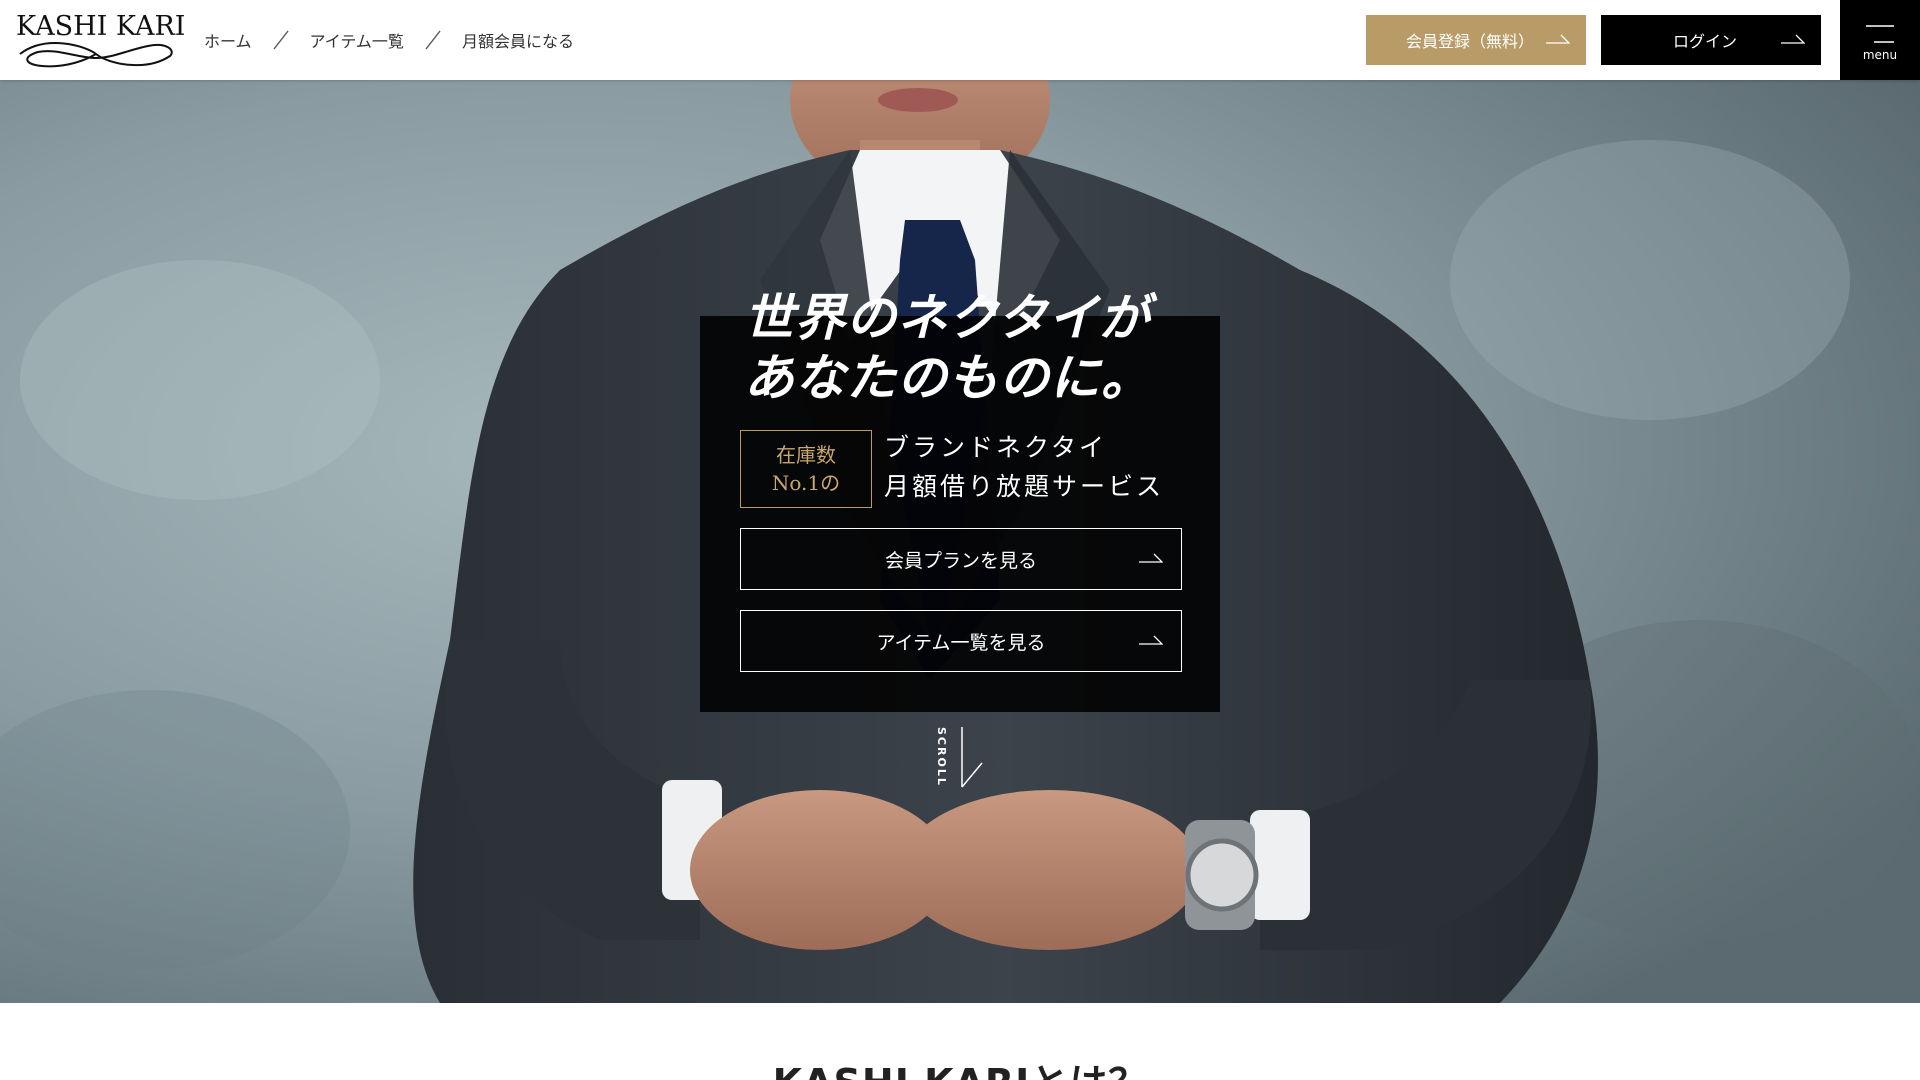 The image size is (1920, 1080). Describe the element at coordinates (972, 757) in the screenshot. I see `scroll-arrow-icon` at that location.